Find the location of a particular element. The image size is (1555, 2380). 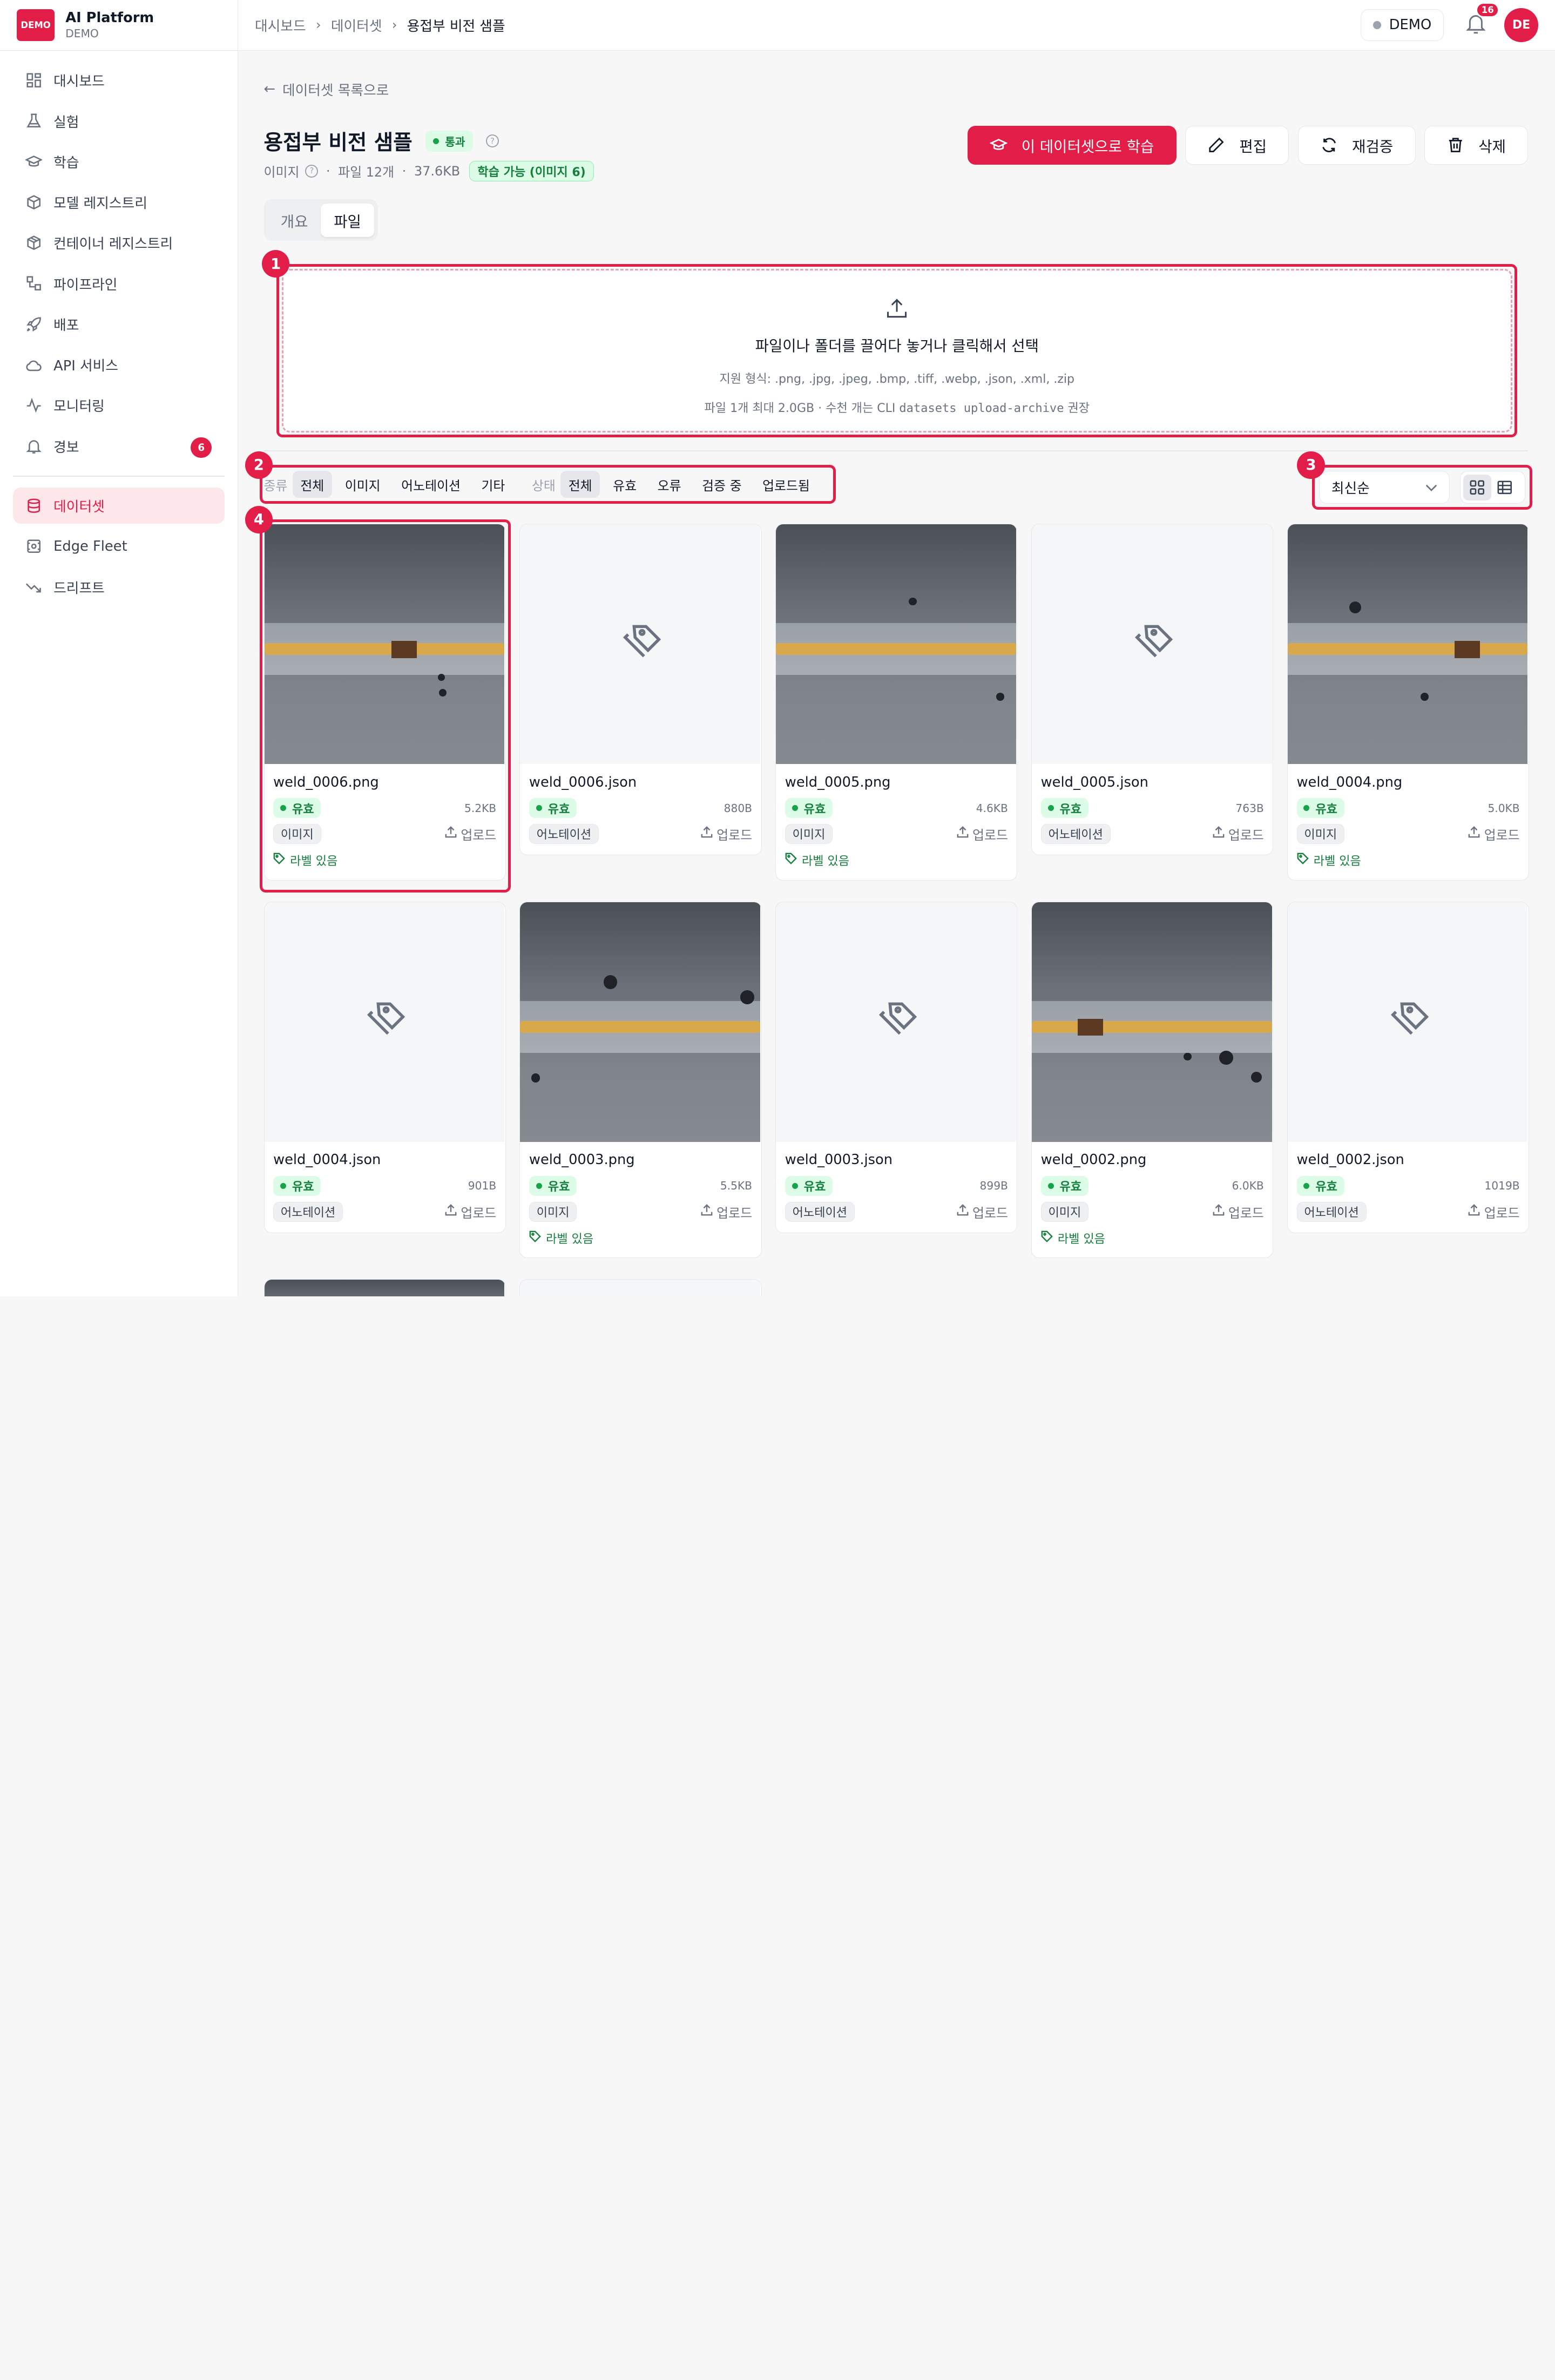

sidebar-item-drift: 드리프트 is located at coordinates (119, 587).